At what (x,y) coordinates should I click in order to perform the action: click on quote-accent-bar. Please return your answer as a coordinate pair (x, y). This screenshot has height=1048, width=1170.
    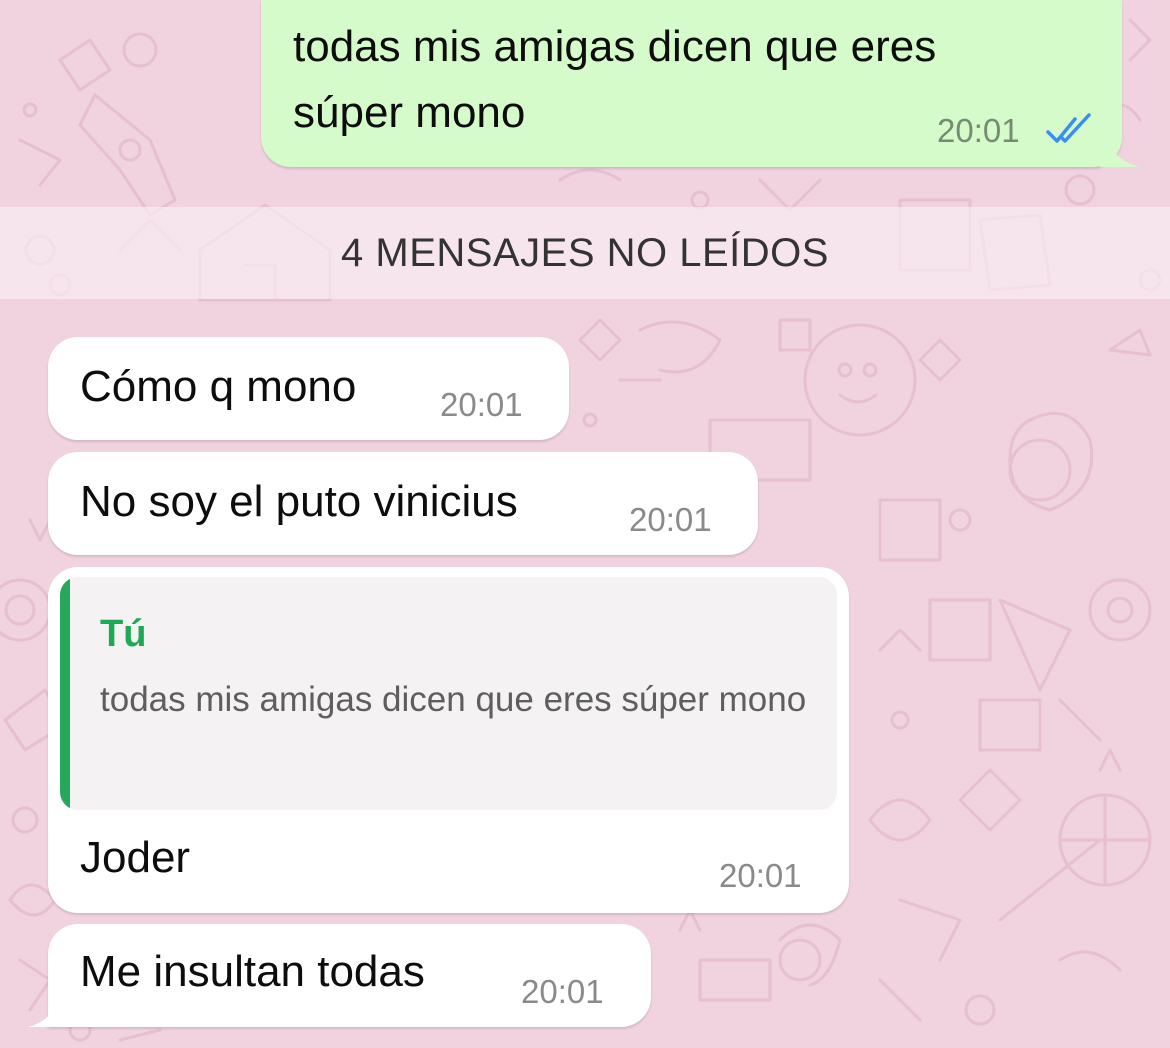
    Looking at the image, I should click on (65, 693).